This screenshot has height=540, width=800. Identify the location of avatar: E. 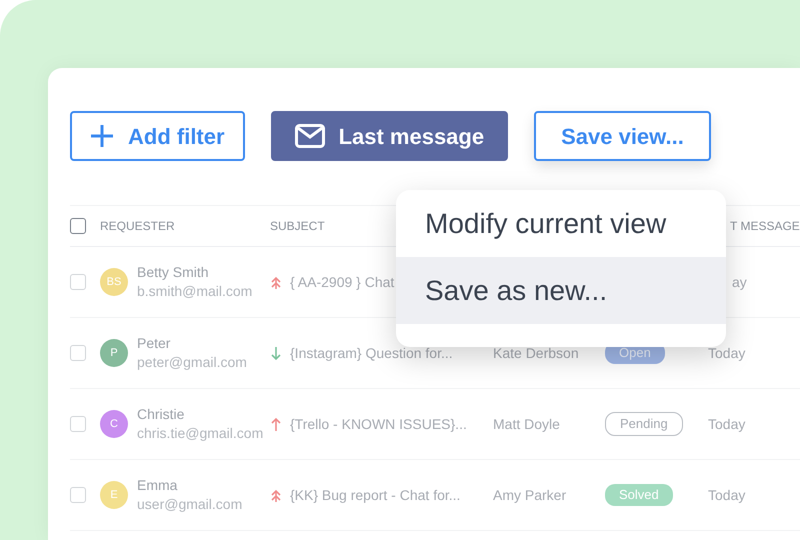
(114, 495).